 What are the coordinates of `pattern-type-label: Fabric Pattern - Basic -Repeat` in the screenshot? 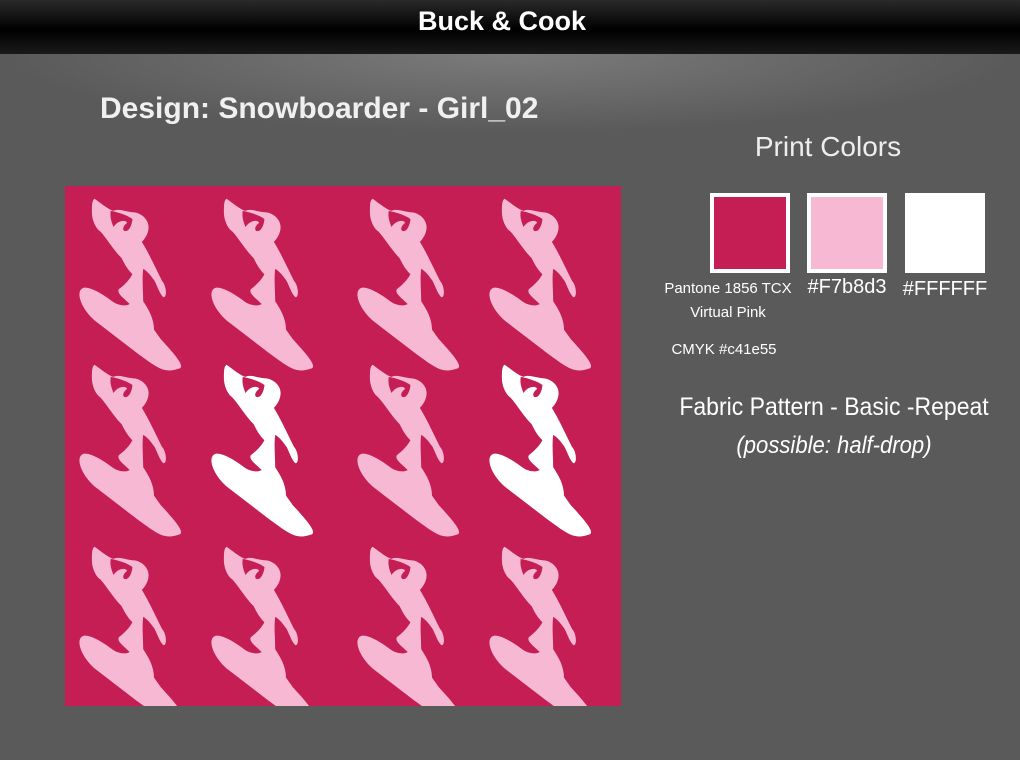 It's located at (834, 407).